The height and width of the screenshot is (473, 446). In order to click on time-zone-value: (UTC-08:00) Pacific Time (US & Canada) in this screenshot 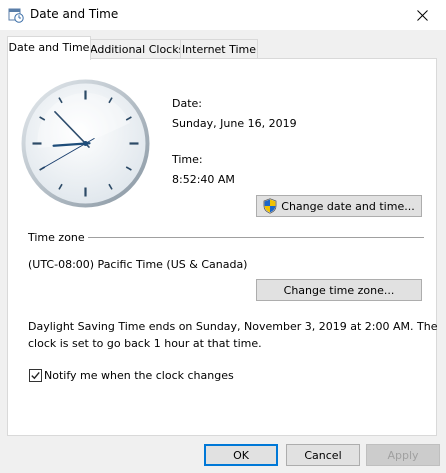, I will do `click(138, 264)`.